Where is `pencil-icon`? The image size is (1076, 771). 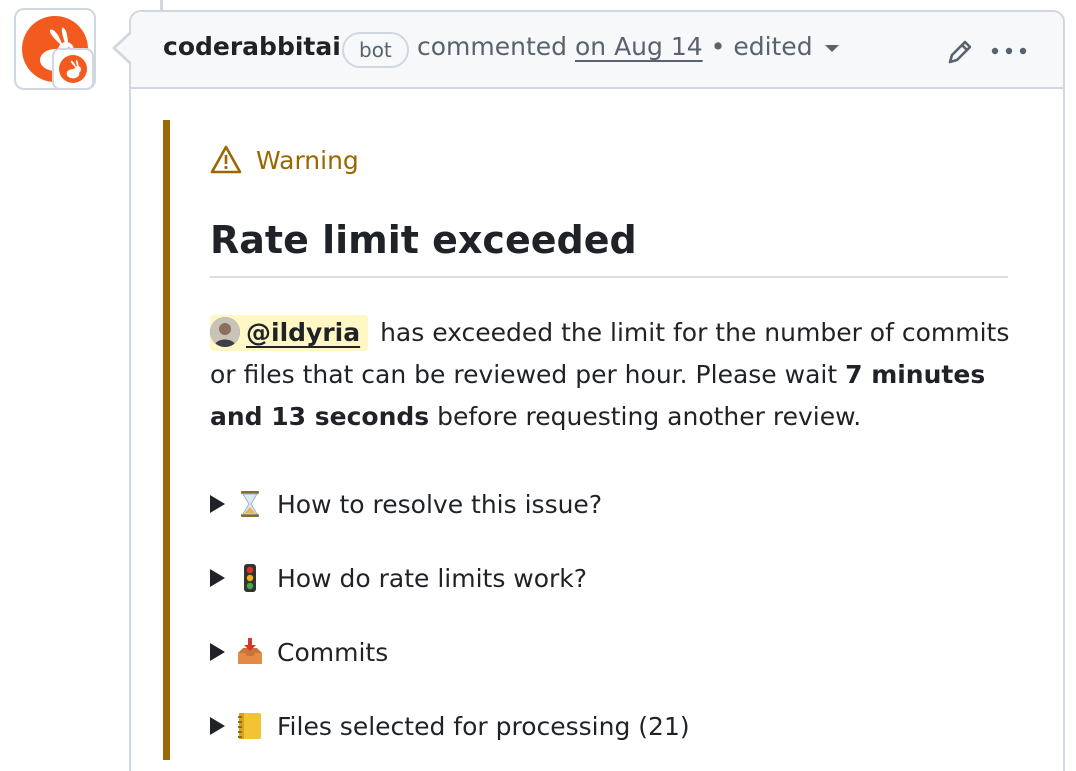 pencil-icon is located at coordinates (960, 52).